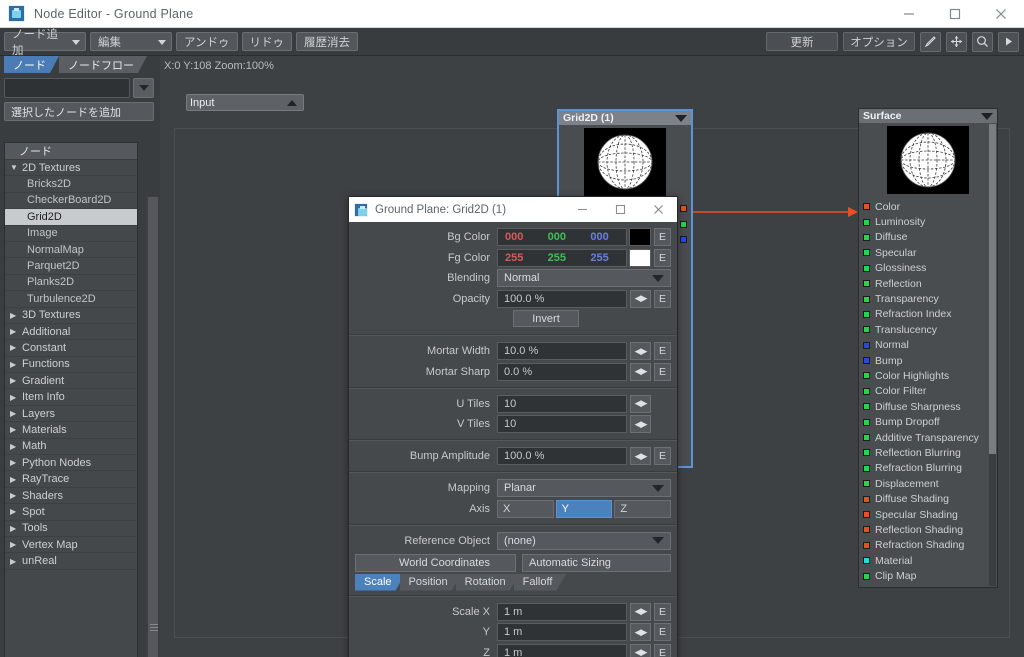 This screenshot has height=657, width=1024. What do you see at coordinates (71, 299) in the screenshot?
I see `tree-item-turbulence2d: Turbulence2D` at bounding box center [71, 299].